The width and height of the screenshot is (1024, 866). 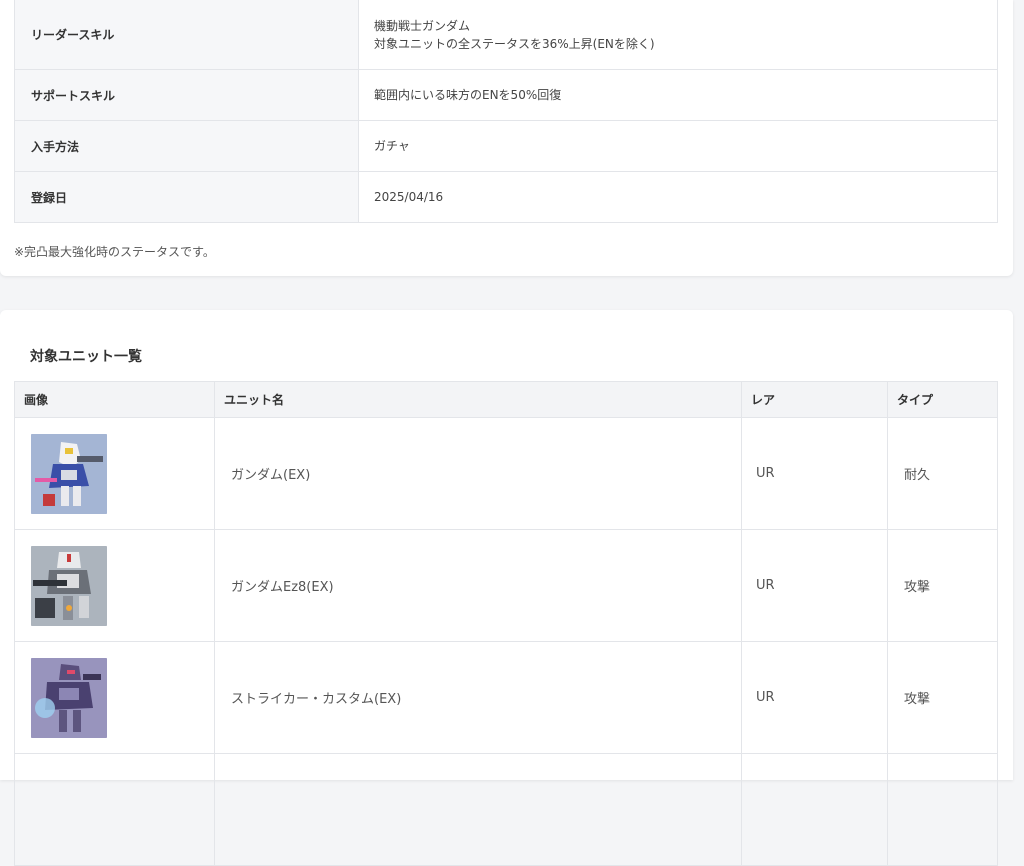 What do you see at coordinates (69, 473) in the screenshot?
I see `gundam-thumbnail-icon` at bounding box center [69, 473].